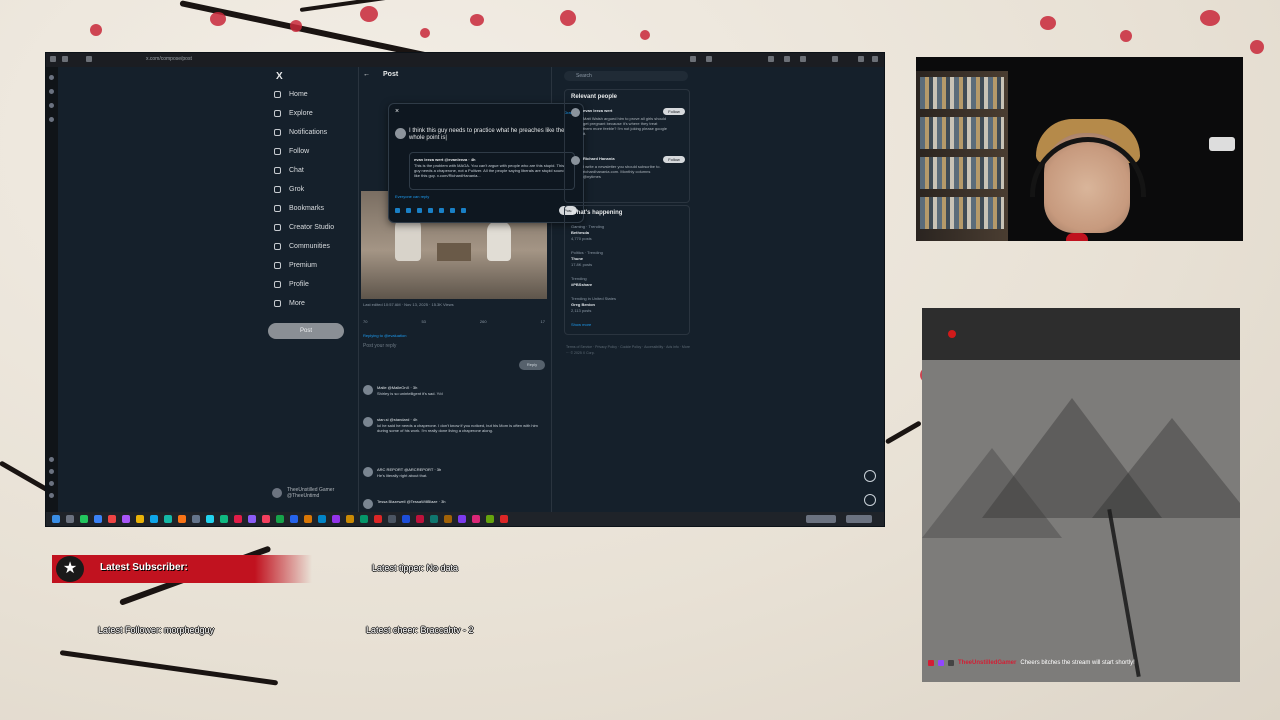  I want to click on poll-icon, so click(430, 210).